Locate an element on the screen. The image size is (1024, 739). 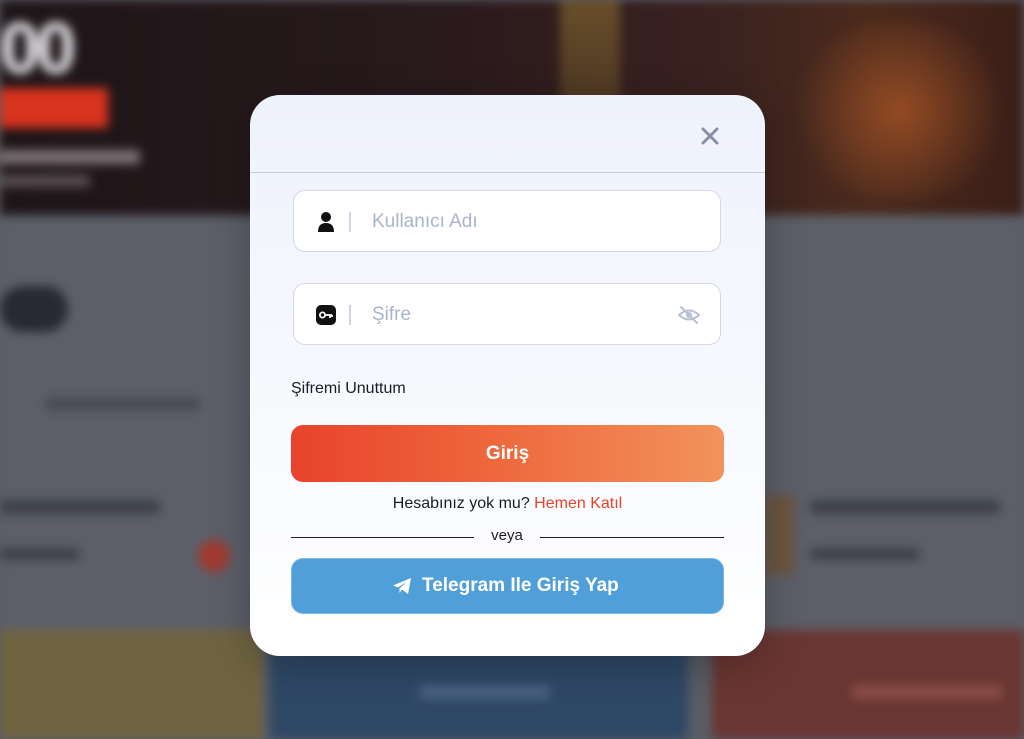
forgot-password-link: Şifremi Unuttum is located at coordinates (348, 389).